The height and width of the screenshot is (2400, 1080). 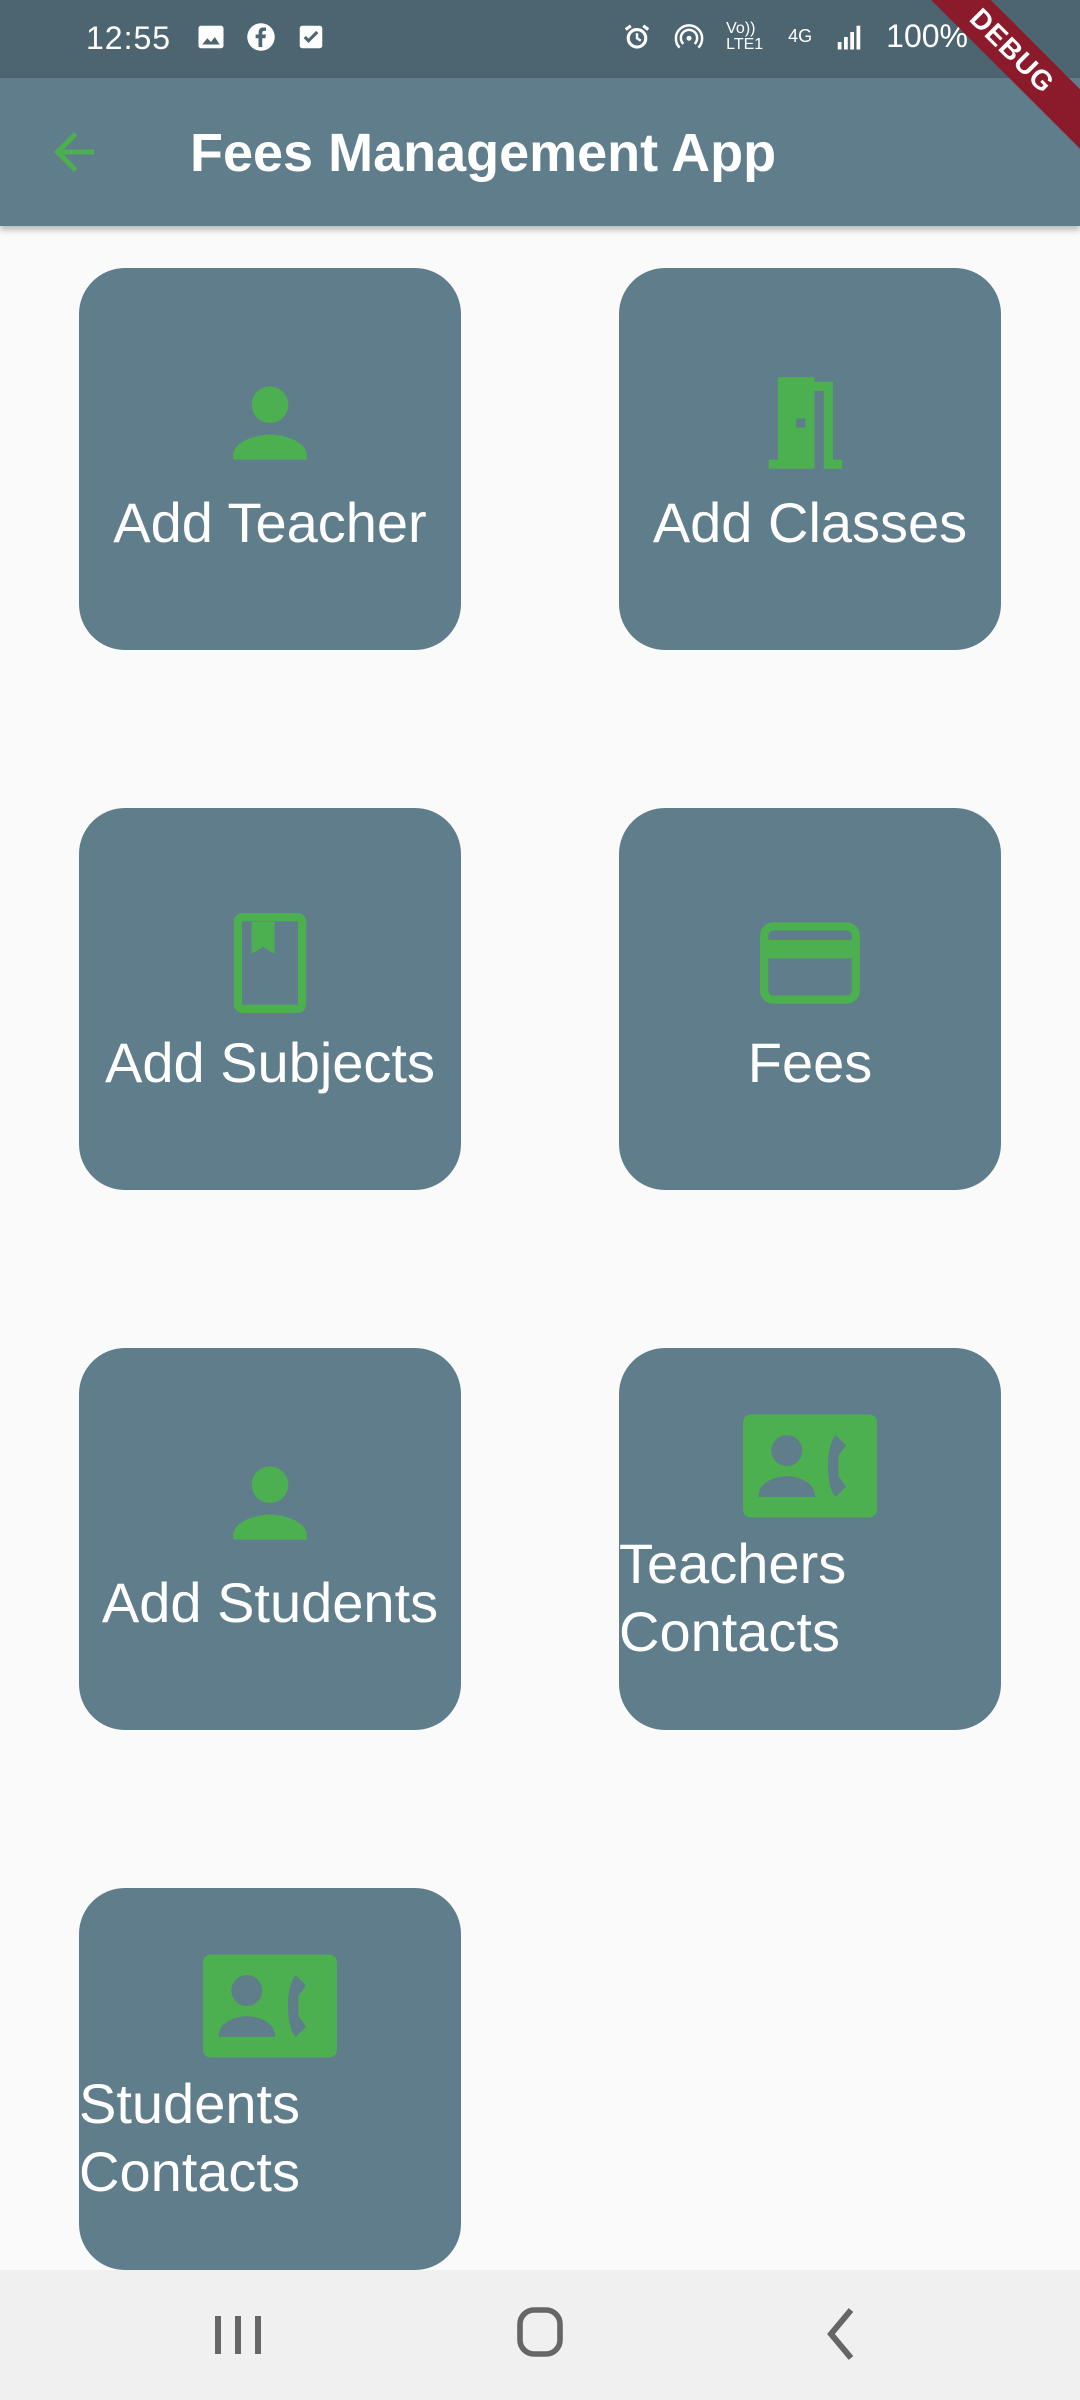 I want to click on tile-label: Add Students, so click(x=270, y=1602).